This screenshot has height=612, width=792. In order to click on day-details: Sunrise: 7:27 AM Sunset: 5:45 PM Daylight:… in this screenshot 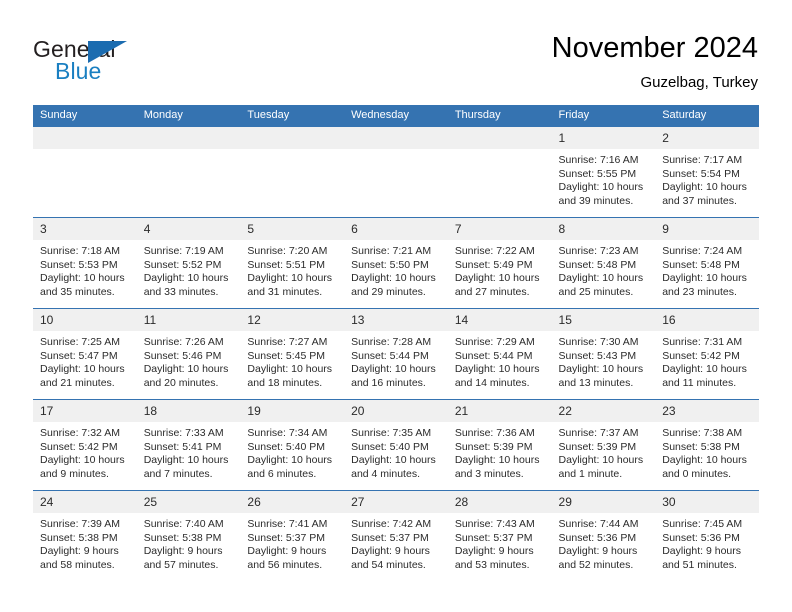, I will do `click(292, 360)`.